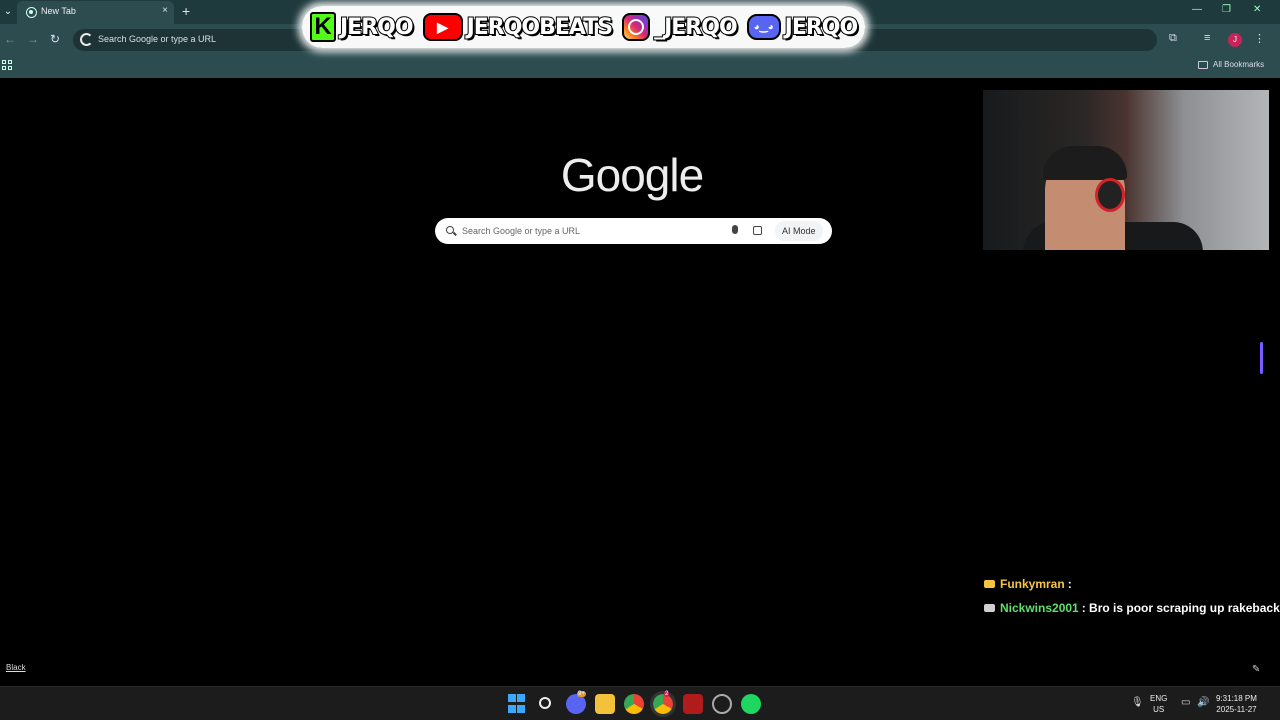 The width and height of the screenshot is (1280, 720). I want to click on discord-app-icon, so click(576, 704).